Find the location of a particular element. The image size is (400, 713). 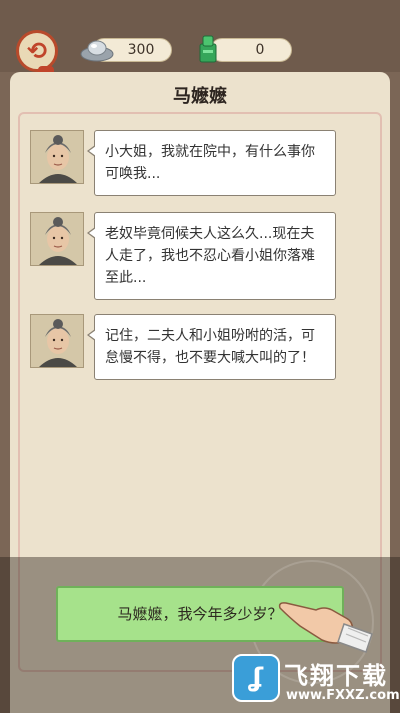

message-bubble: 记住，二夫人和小姐吩咐的活，可怠慢不得，也不要大喊大叫的了！ is located at coordinates (211, 347).